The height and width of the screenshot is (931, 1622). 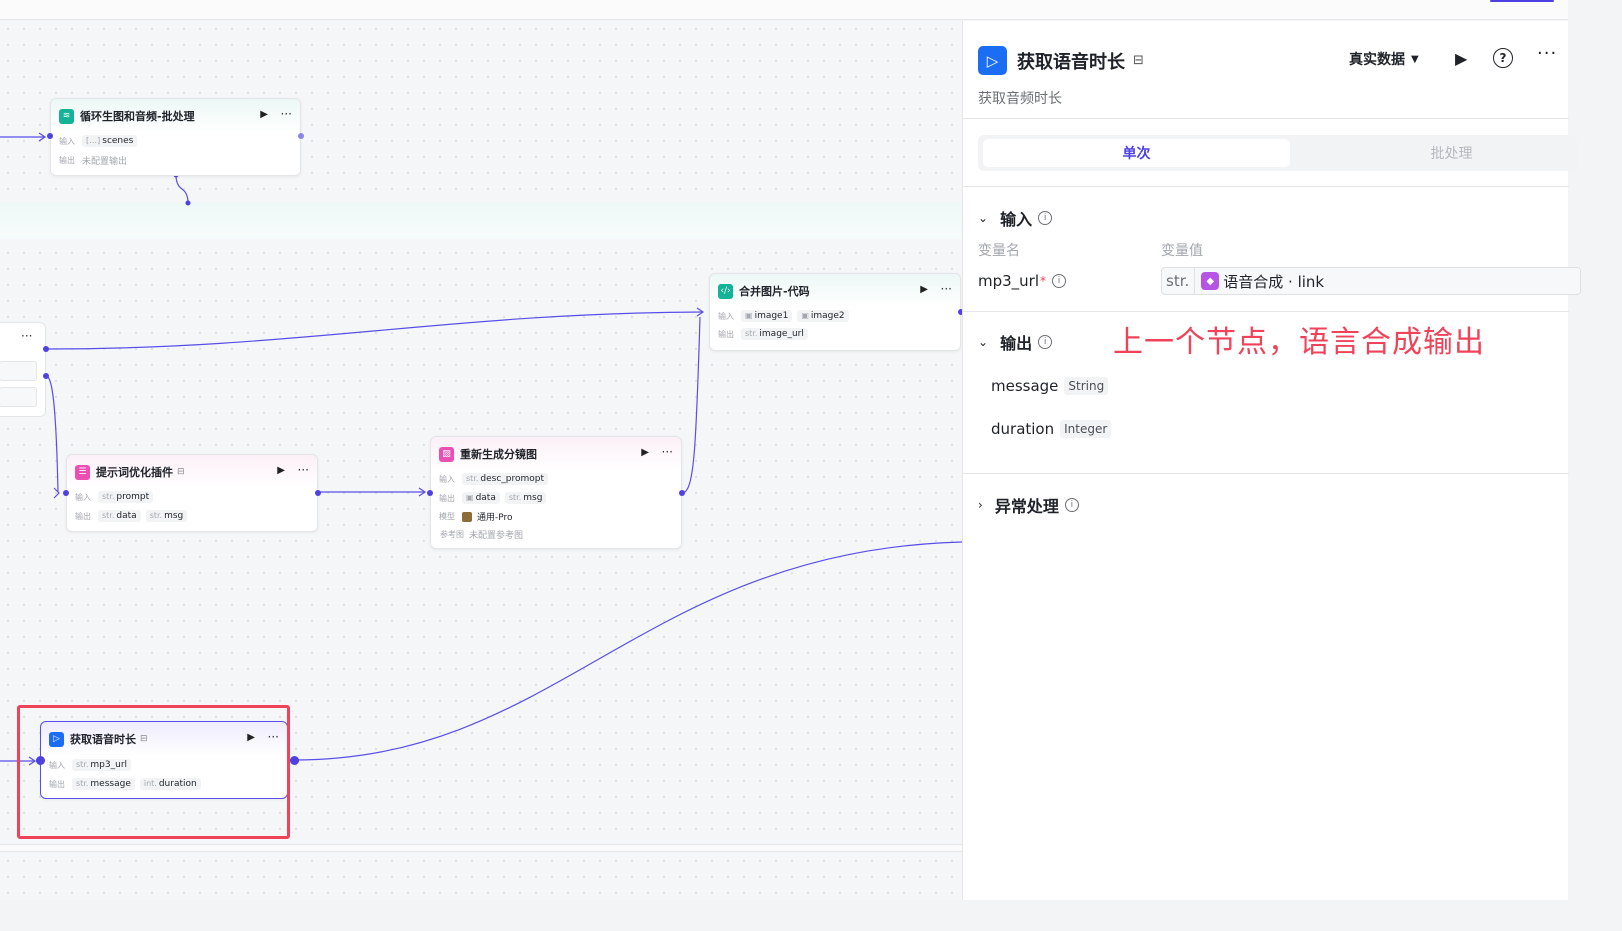 I want to click on run-mode-tabs: 单次 批处理, so click(x=1278, y=153).